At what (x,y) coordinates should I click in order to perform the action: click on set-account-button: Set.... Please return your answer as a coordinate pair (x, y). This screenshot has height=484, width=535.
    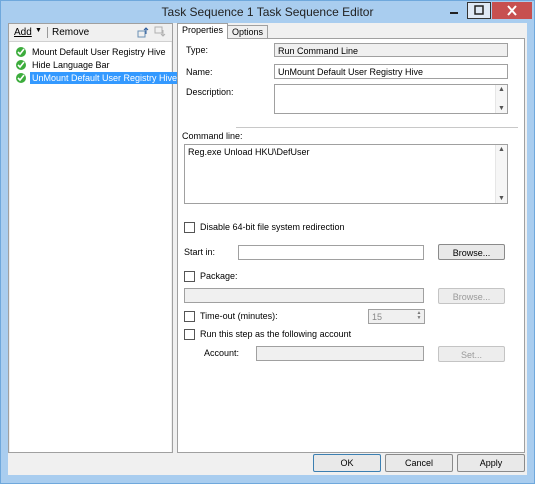
    Looking at the image, I should click on (471, 354).